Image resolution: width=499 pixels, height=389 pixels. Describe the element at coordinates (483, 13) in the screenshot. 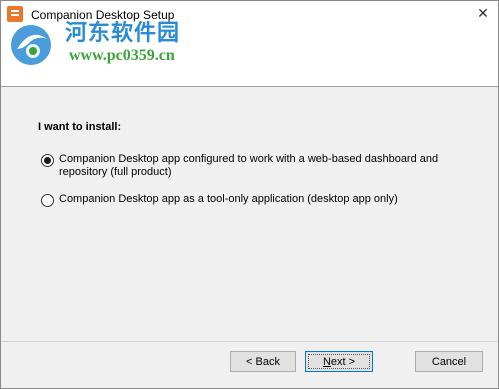

I see `close-button: ✕` at that location.